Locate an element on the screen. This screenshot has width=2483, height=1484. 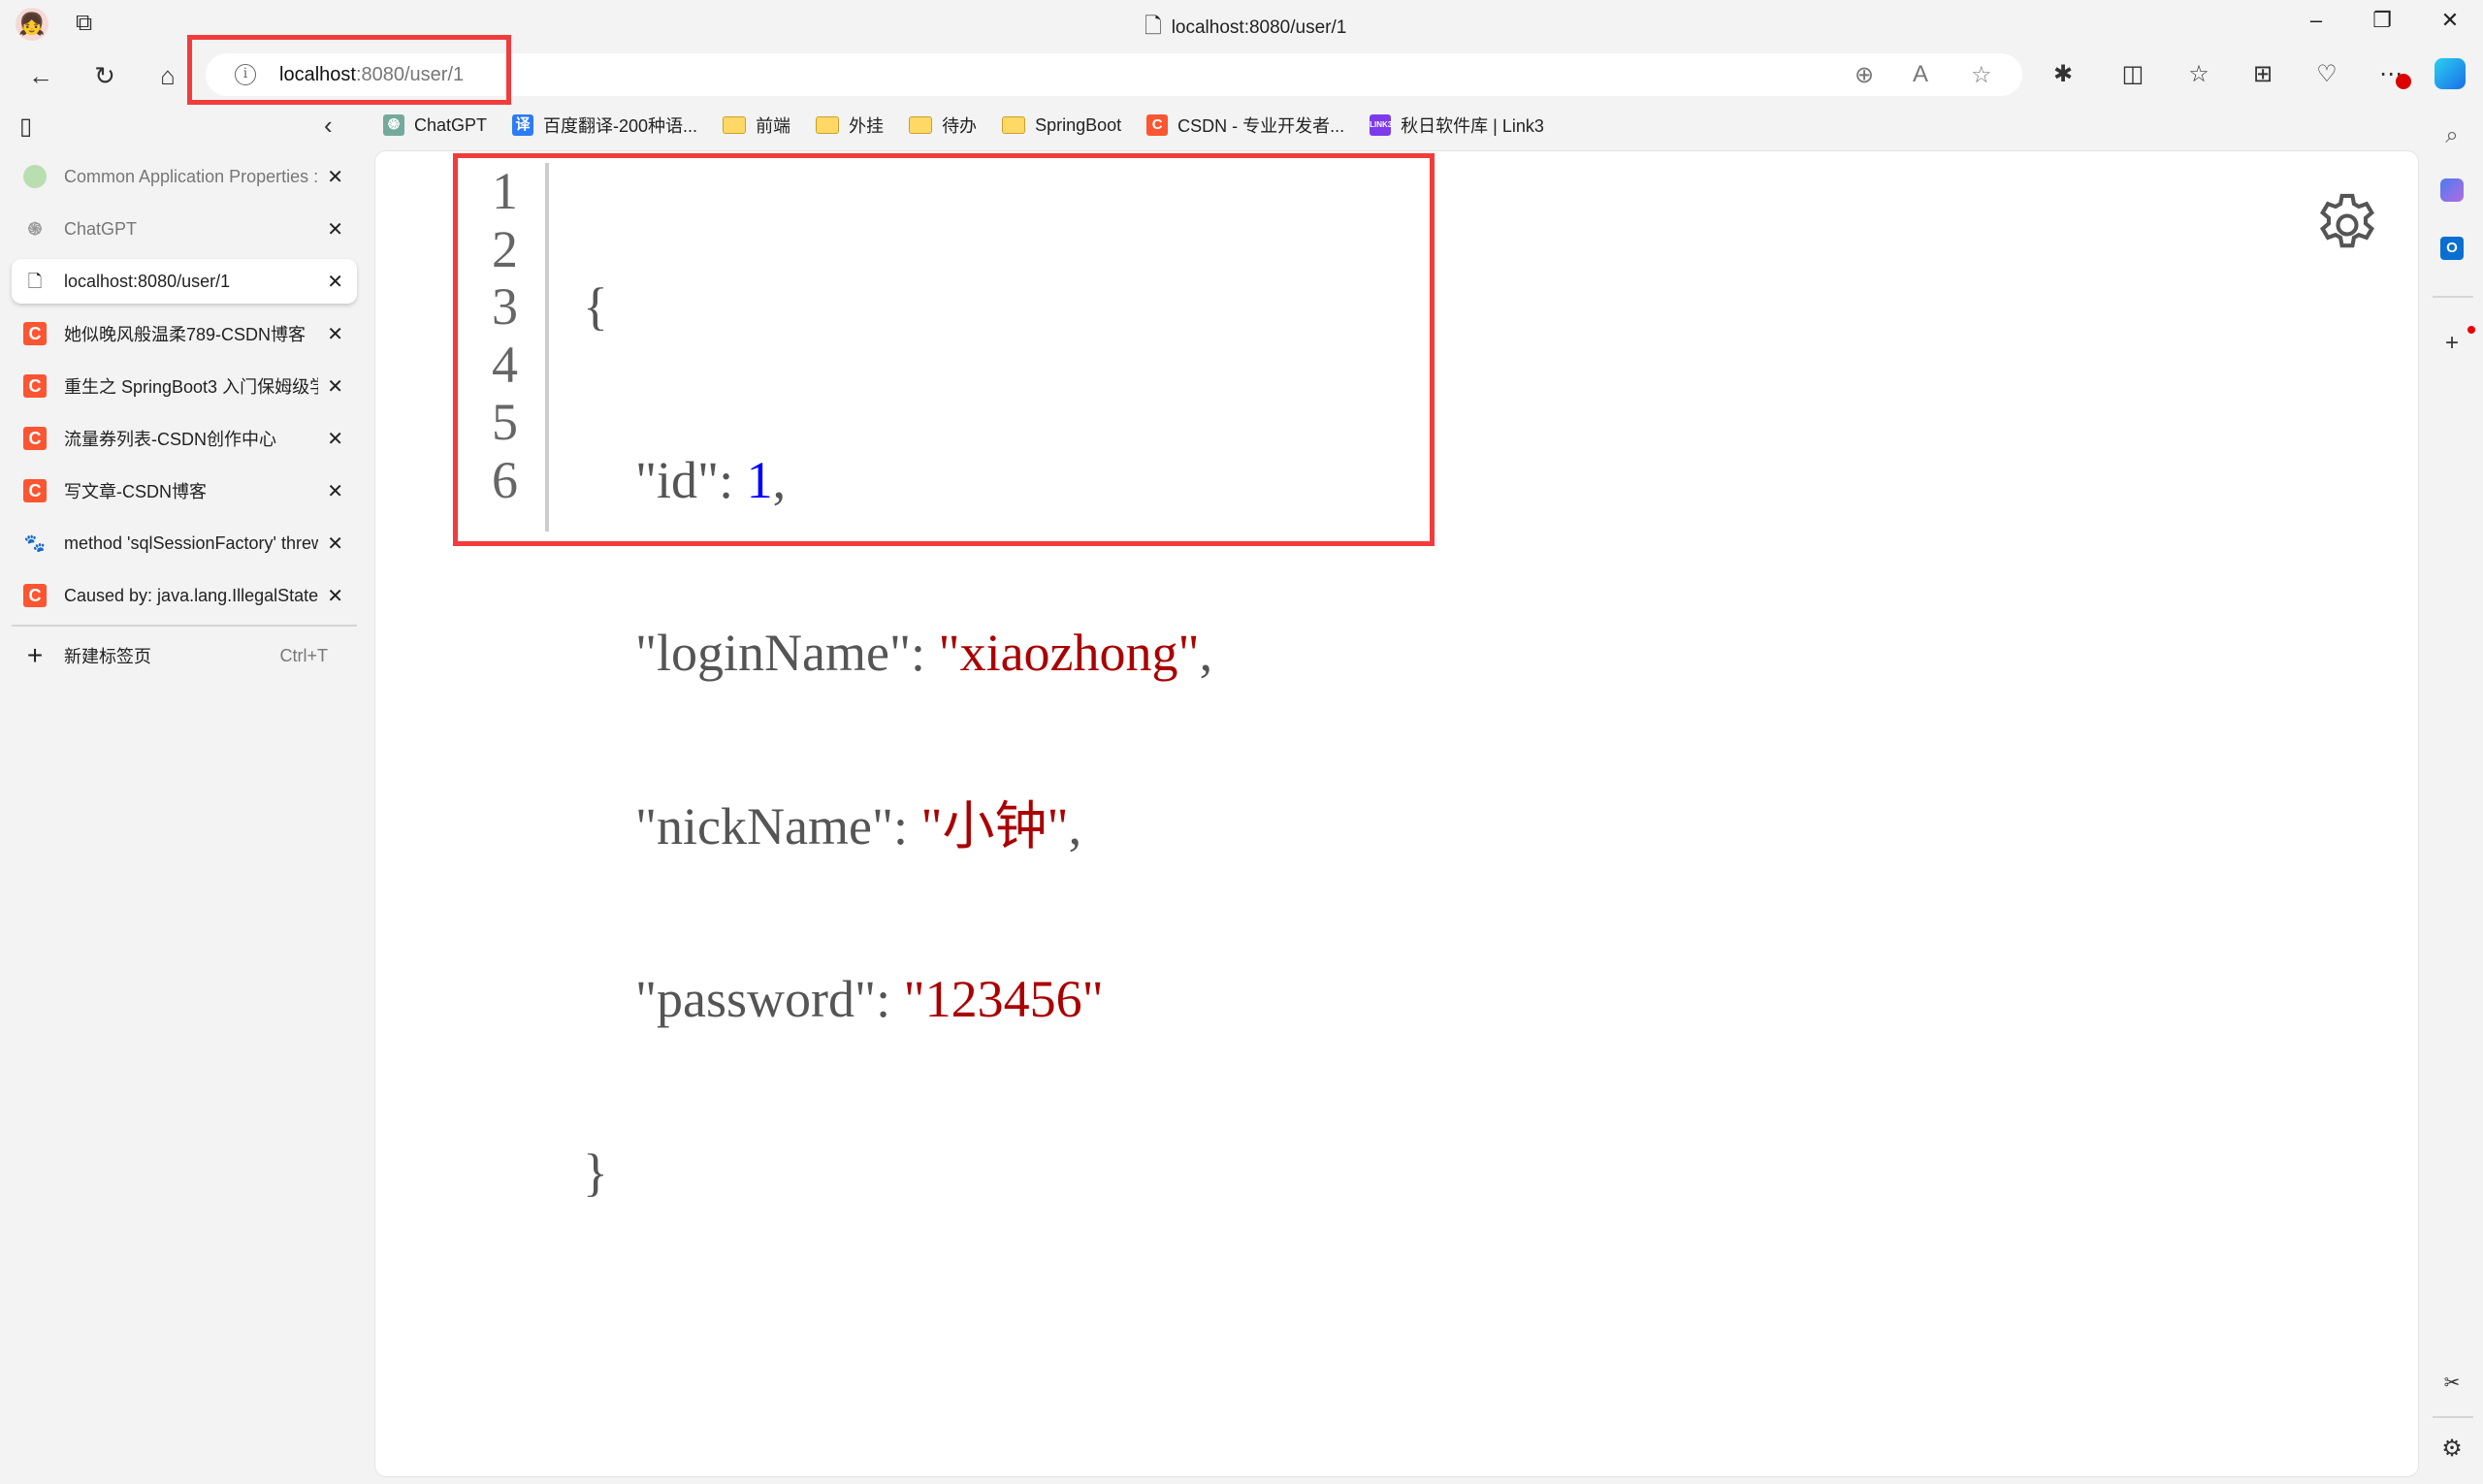
json-line: "nickName": "小钟", is located at coordinates (859, 825).